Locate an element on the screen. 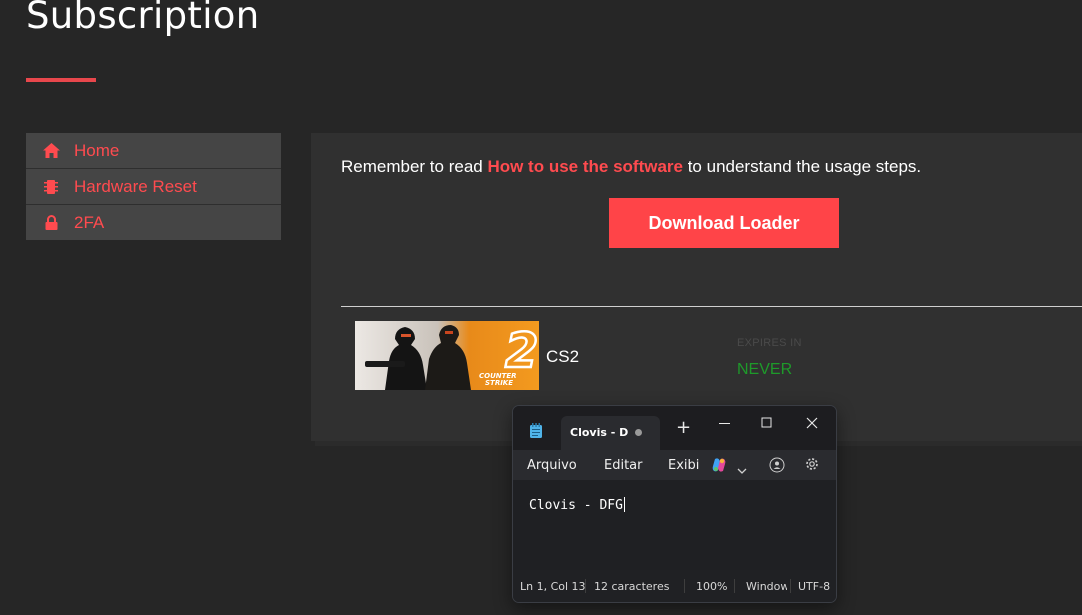  menu-exibir: Exibi is located at coordinates (683, 465).